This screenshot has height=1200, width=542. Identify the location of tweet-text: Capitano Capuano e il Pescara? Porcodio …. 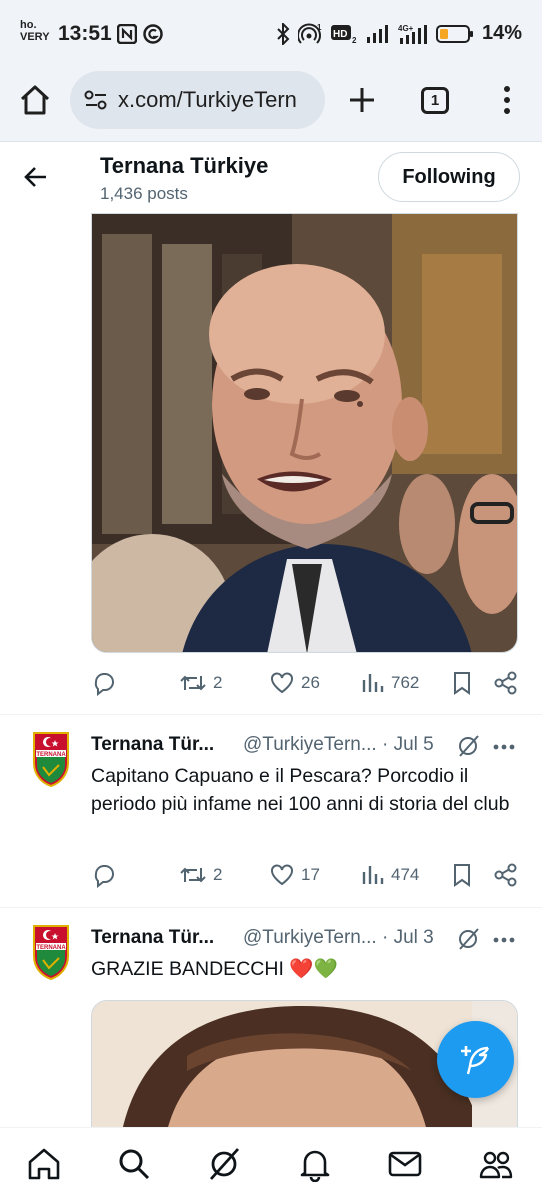
(300, 790).